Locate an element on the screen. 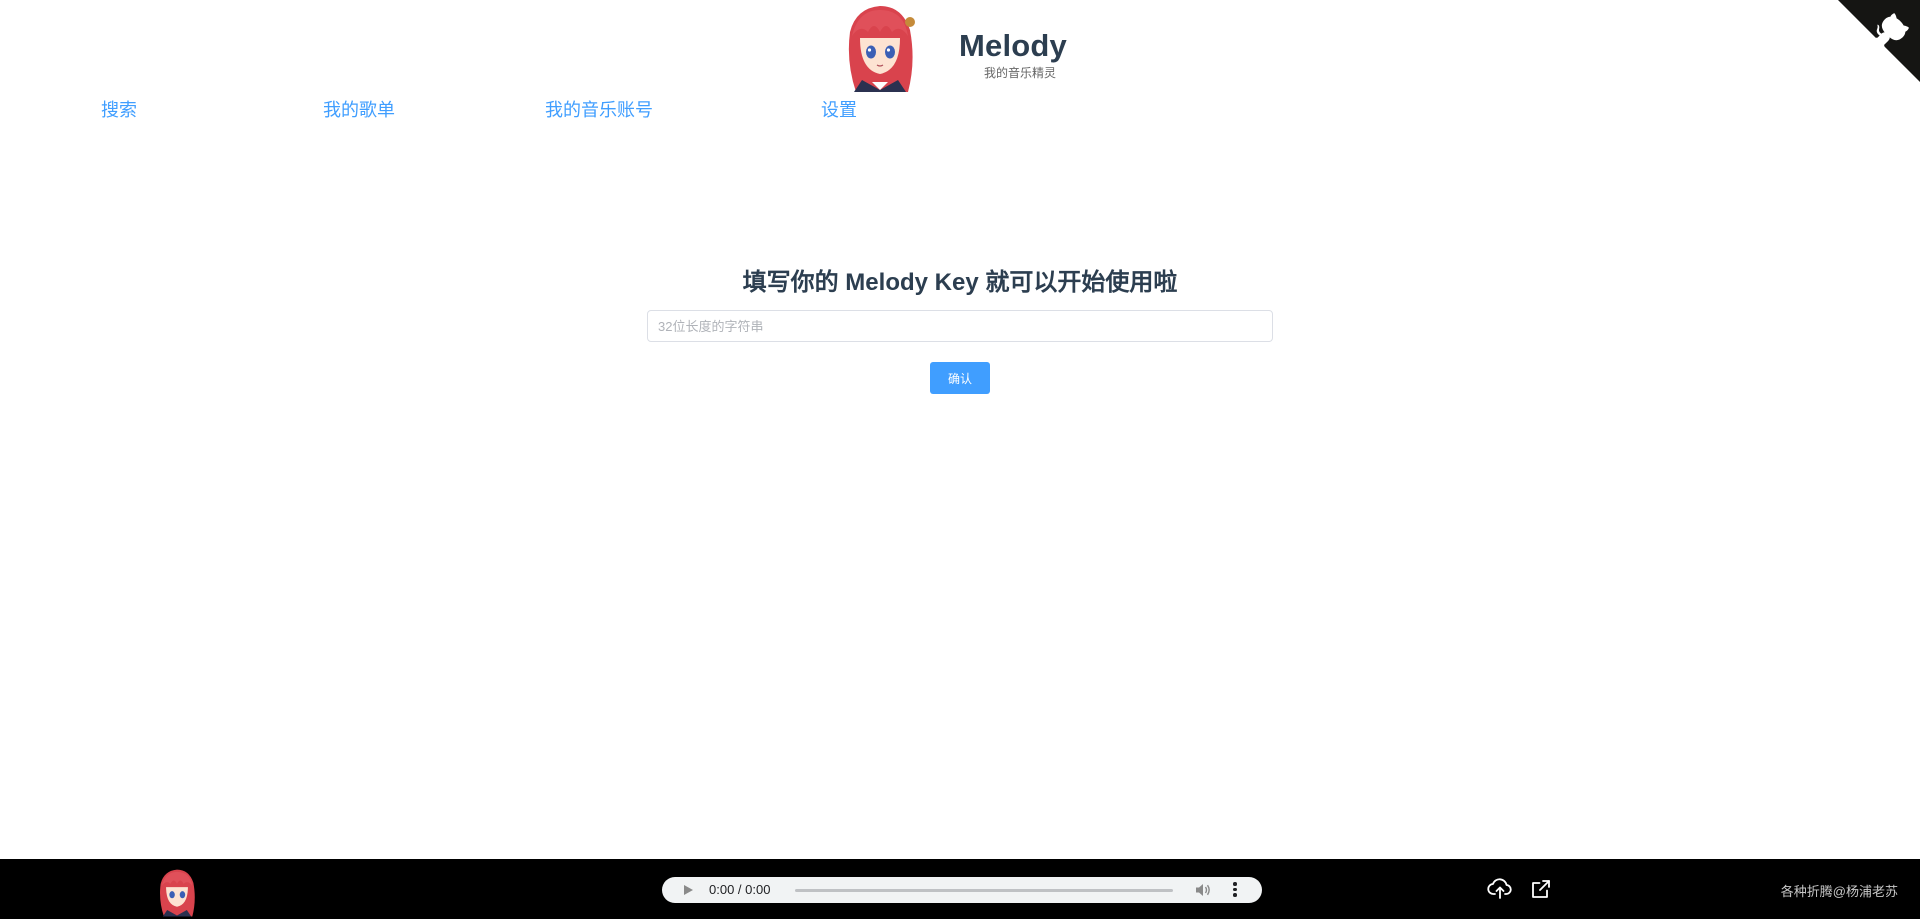 The width and height of the screenshot is (1920, 919). page-title: 填写你的 Melody Key 就可以开始使用啦 is located at coordinates (960, 282).